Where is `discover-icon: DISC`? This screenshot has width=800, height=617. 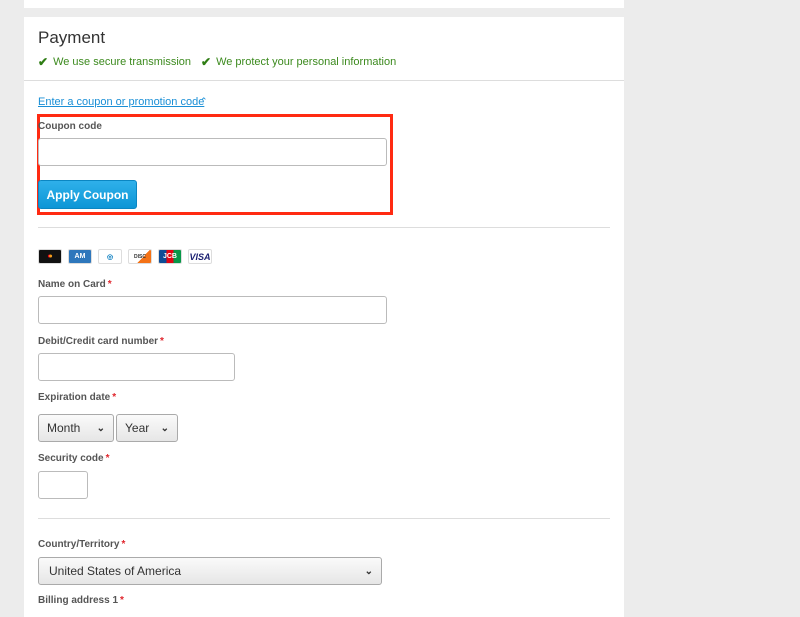 discover-icon: DISC is located at coordinates (140, 256).